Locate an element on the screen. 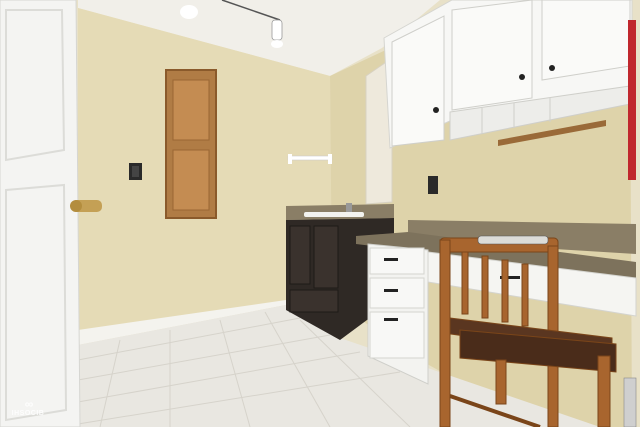 The width and height of the screenshot is (640, 427). wood-access-panel is located at coordinates (191, 144).